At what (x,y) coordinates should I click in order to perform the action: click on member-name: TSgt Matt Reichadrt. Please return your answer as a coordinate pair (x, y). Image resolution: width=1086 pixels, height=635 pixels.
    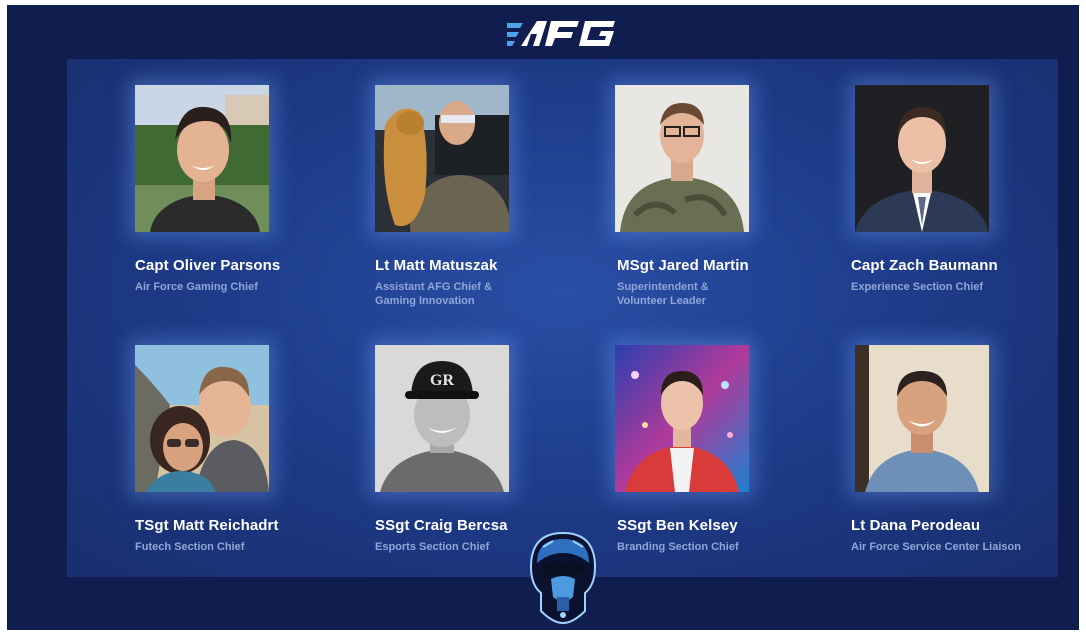
    Looking at the image, I should click on (207, 525).